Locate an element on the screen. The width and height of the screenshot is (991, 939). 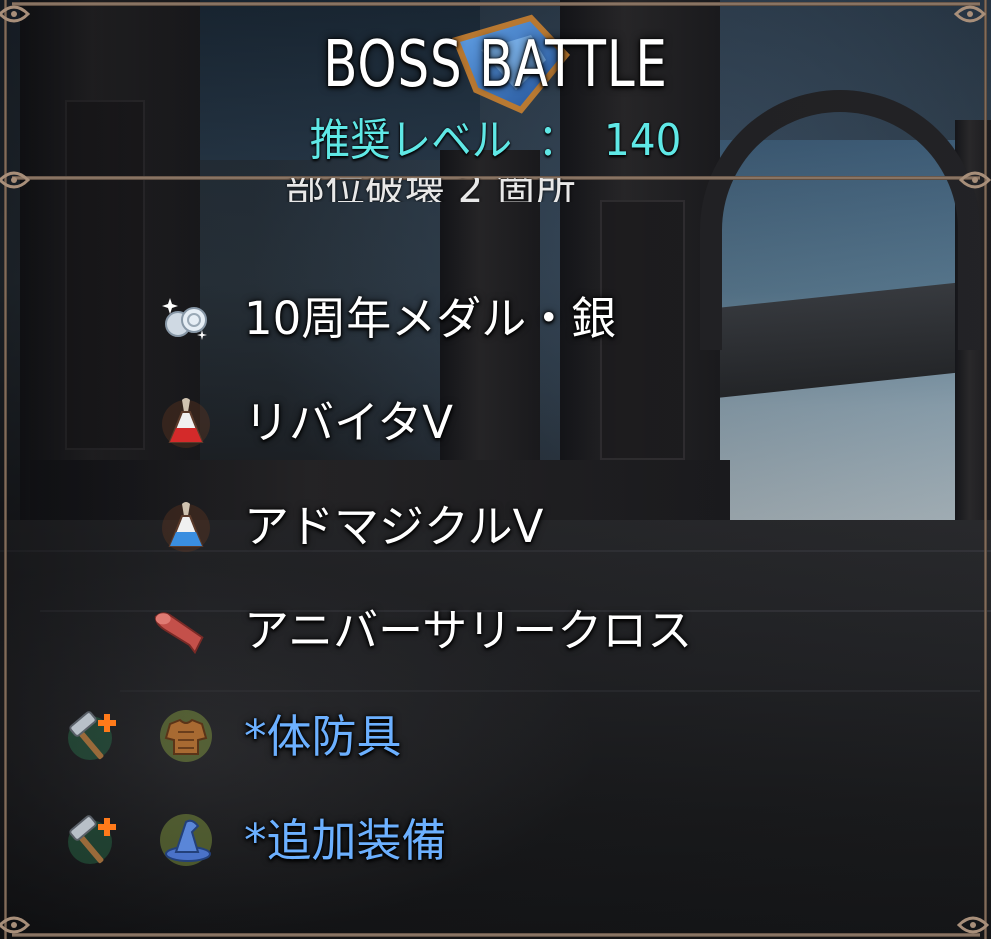
reward-label: 10周年メダル・銀 is located at coordinates (430, 318).